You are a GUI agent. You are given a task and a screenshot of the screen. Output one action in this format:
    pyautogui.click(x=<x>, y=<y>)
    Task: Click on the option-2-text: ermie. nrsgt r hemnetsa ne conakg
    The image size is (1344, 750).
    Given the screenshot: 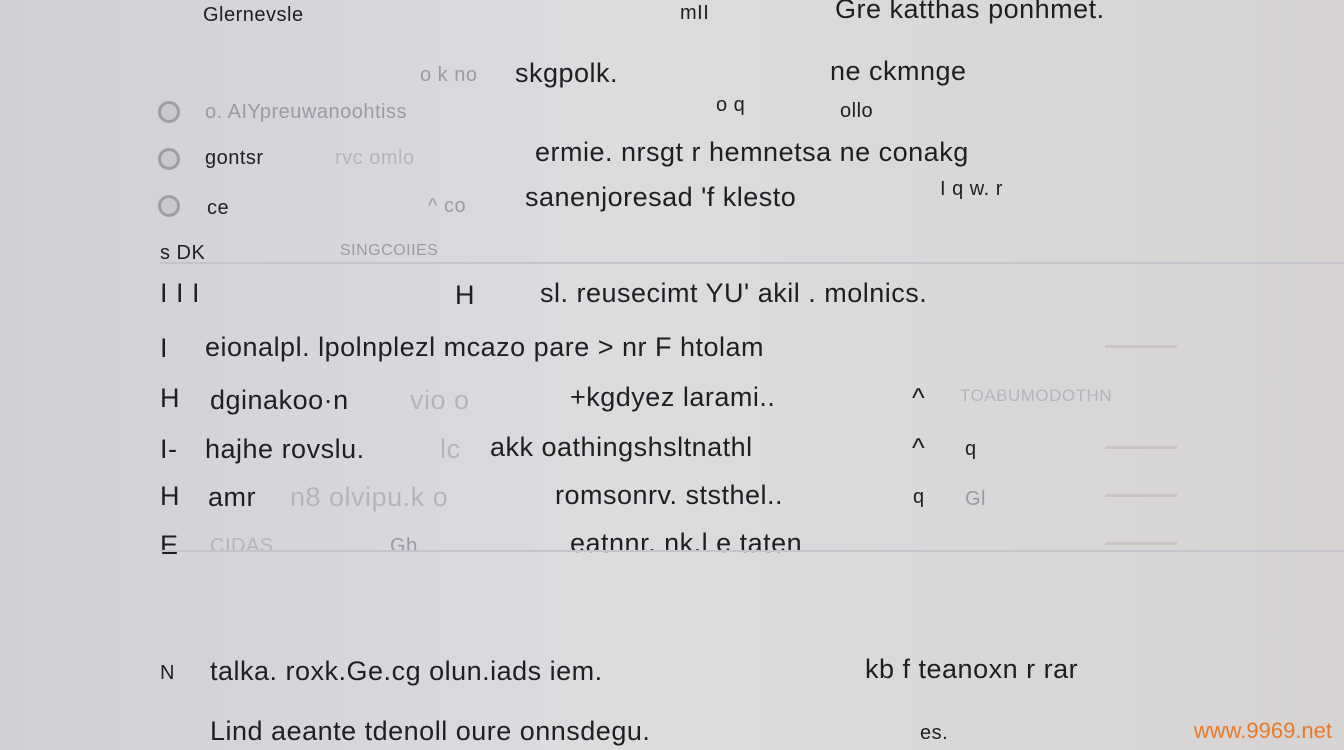 What is the action you would take?
    pyautogui.click(x=752, y=152)
    